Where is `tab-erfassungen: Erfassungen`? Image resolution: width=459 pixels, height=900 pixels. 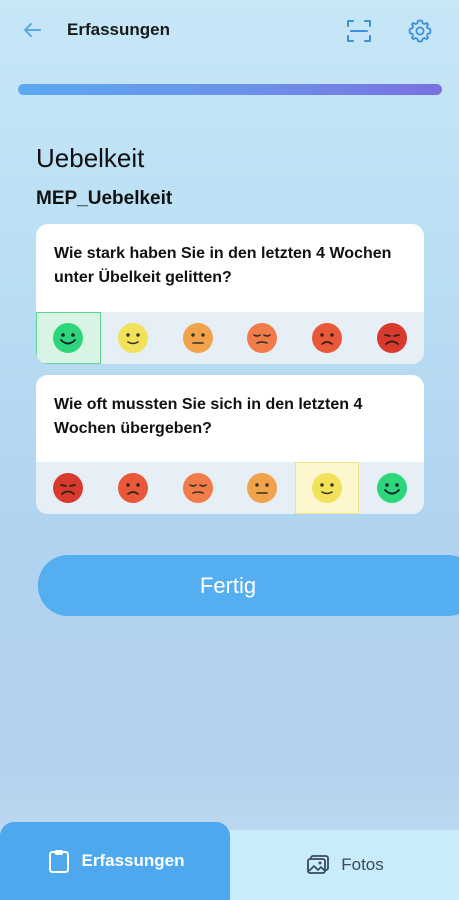 tab-erfassungen: Erfassungen is located at coordinates (115, 861).